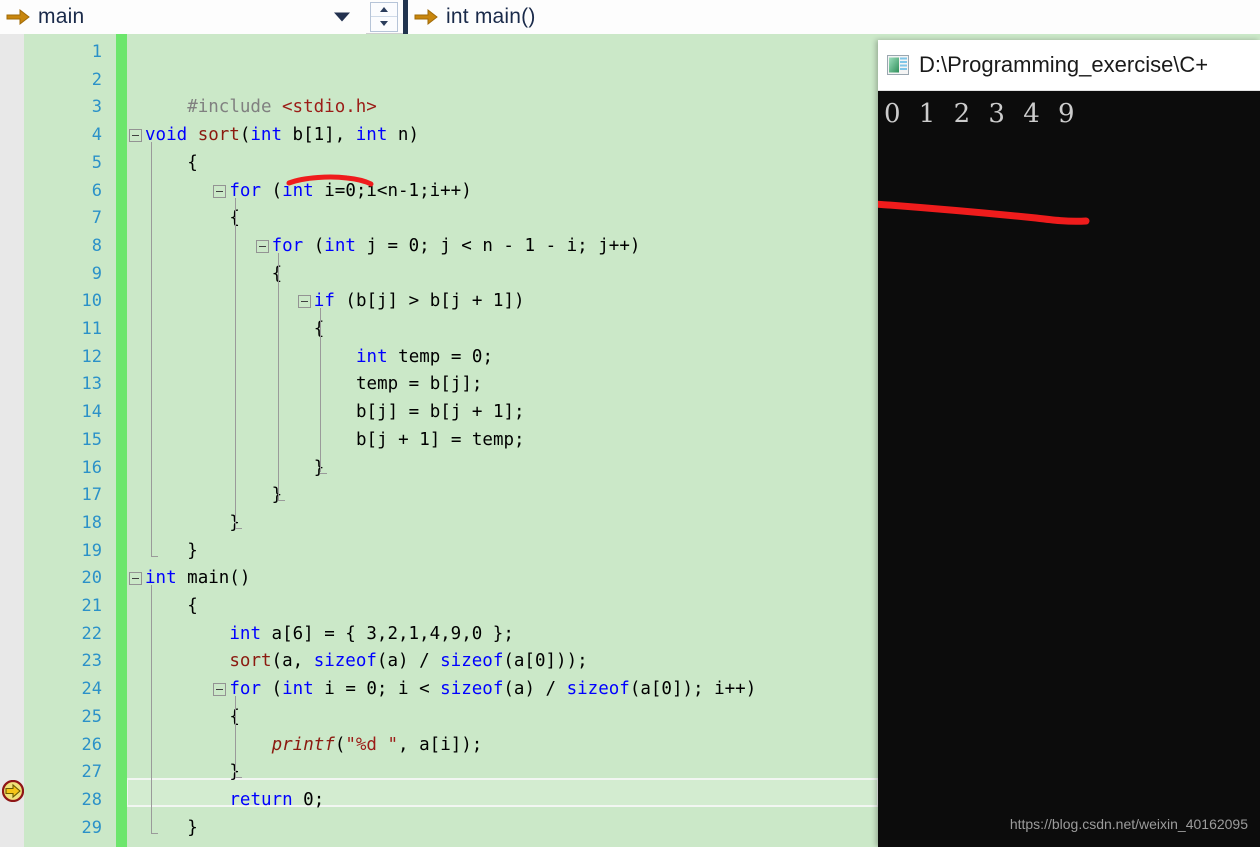  What do you see at coordinates (372, 744) in the screenshot?
I see `code-token: "%d "` at bounding box center [372, 744].